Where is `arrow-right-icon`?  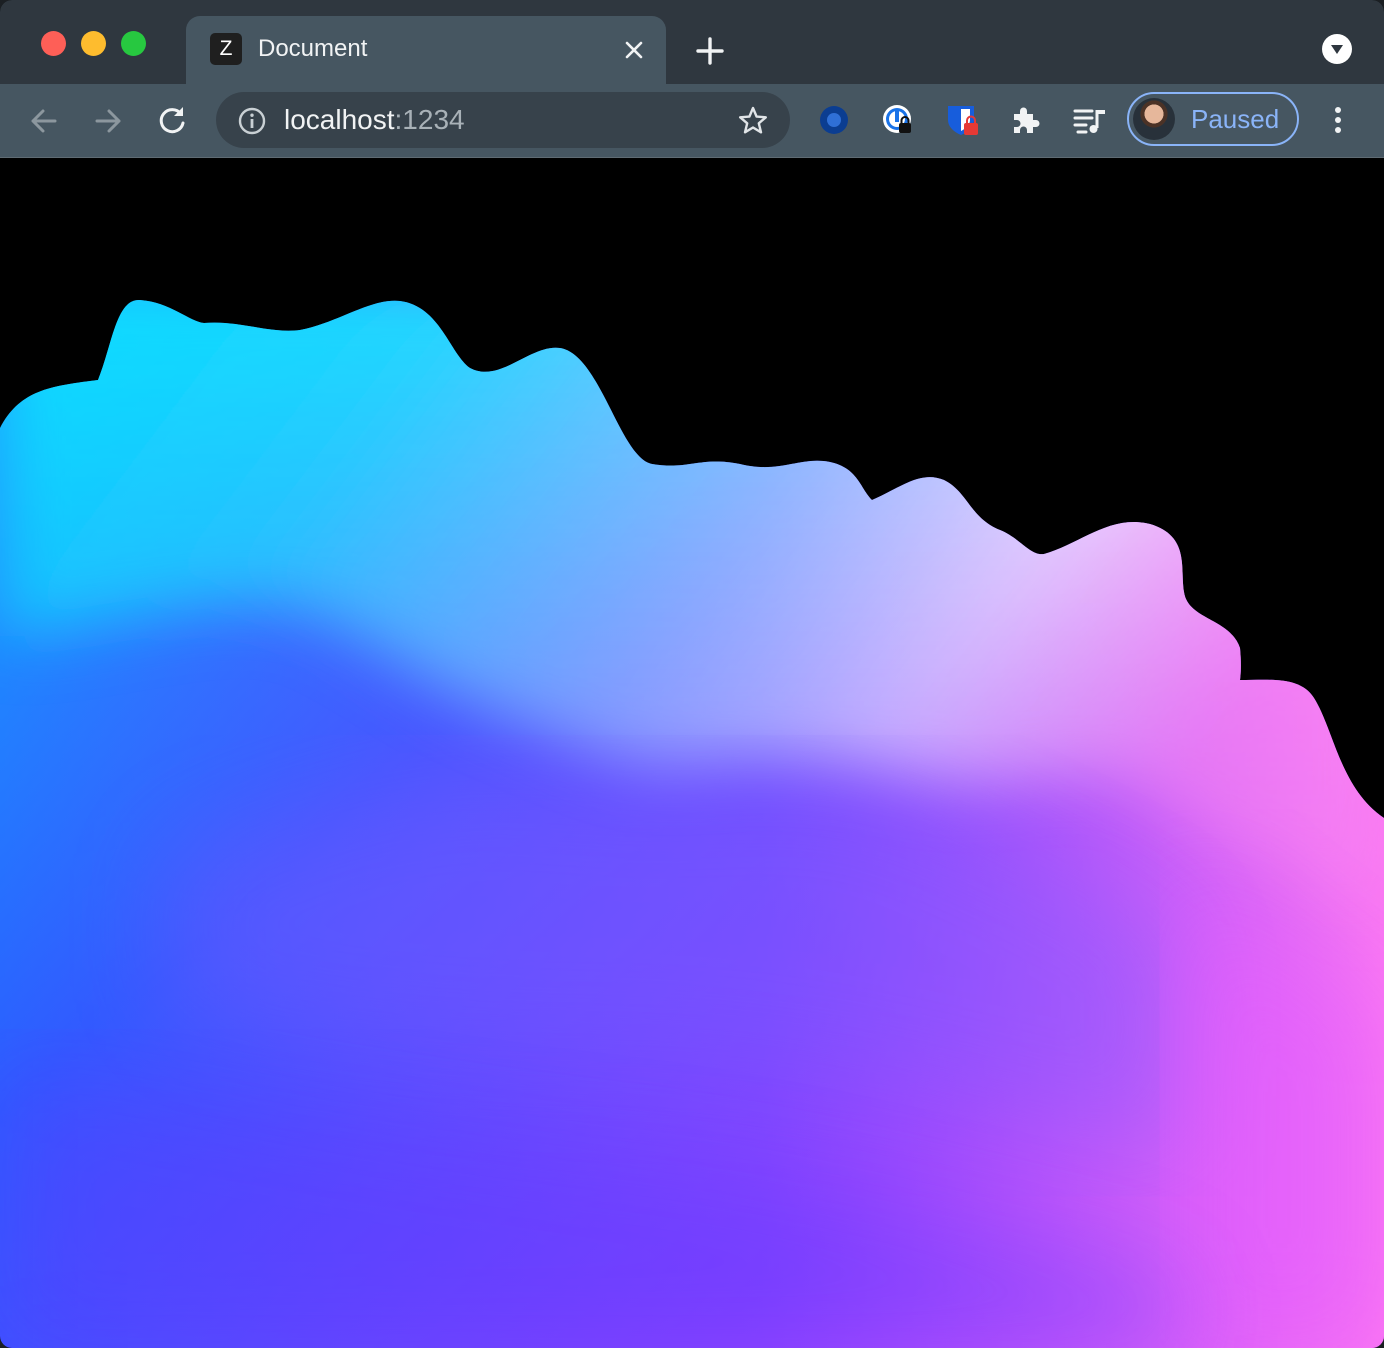 arrow-right-icon is located at coordinates (108, 121).